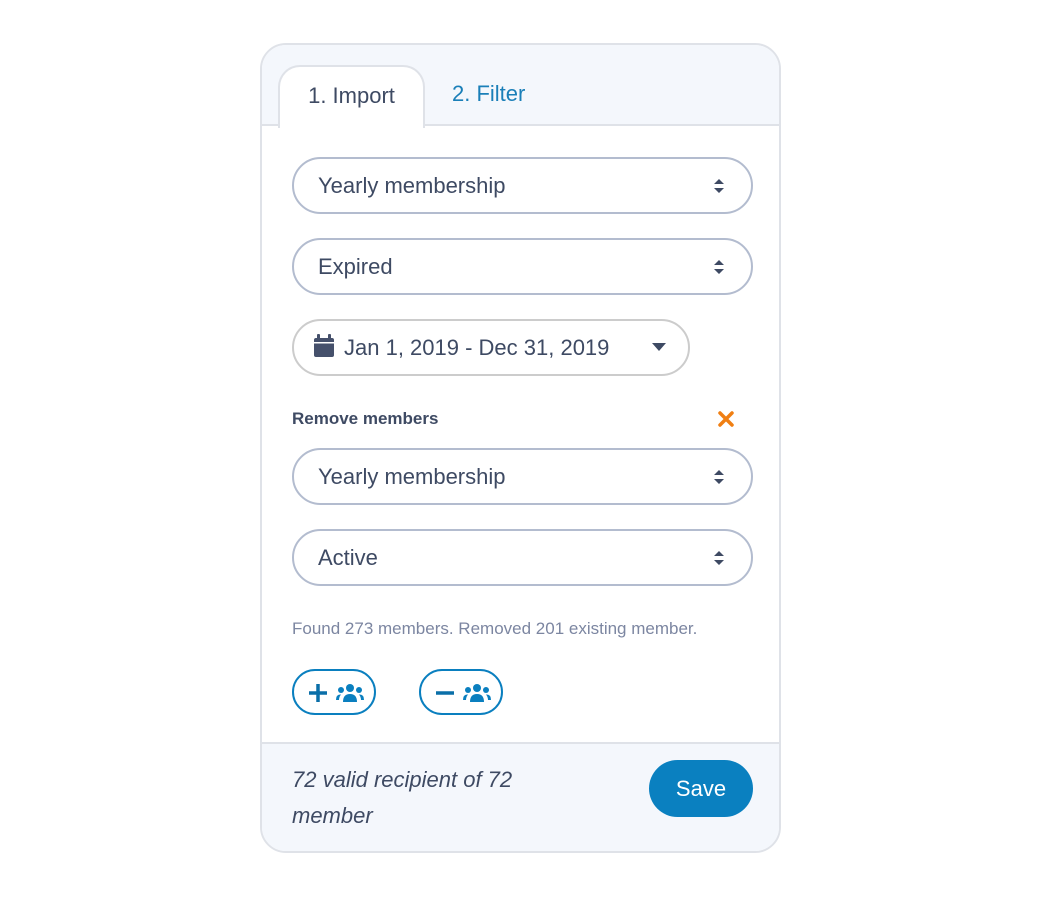 The width and height of the screenshot is (1053, 897). I want to click on membership-select-value: Yearly membership, so click(412, 185).